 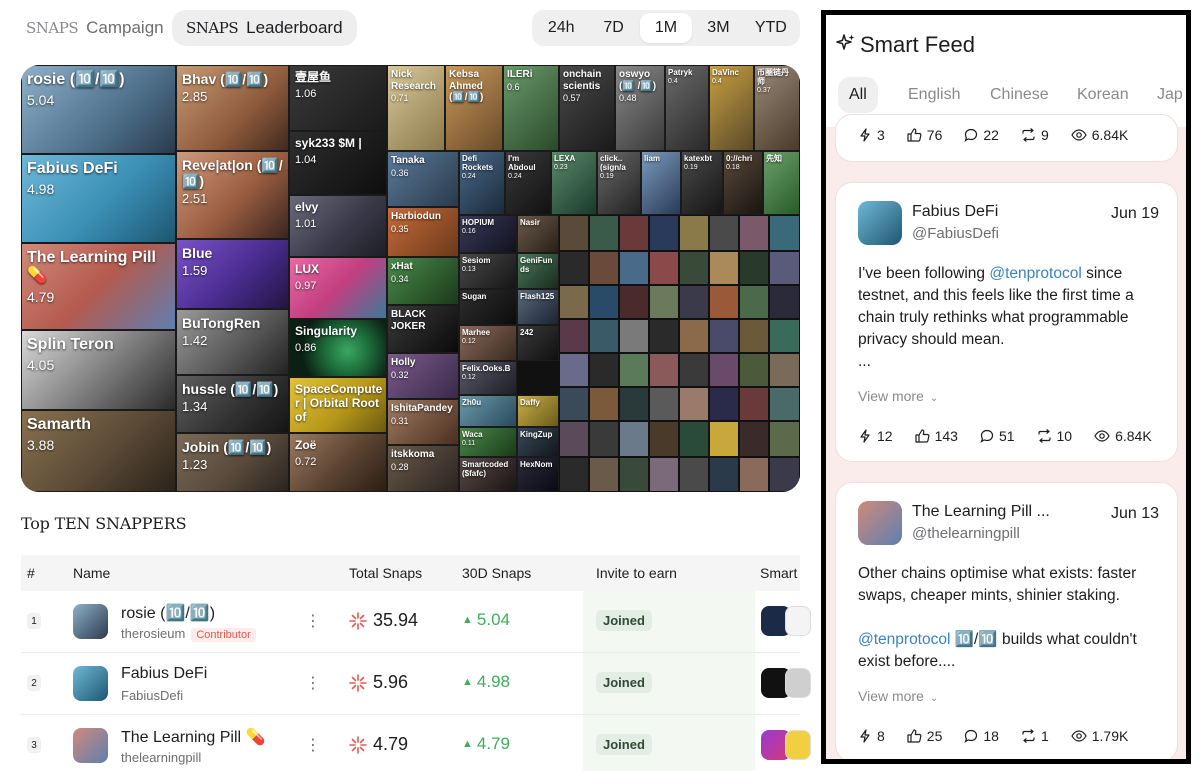 What do you see at coordinates (313, 683) in the screenshot?
I see `more-options-icon: ⋮` at bounding box center [313, 683].